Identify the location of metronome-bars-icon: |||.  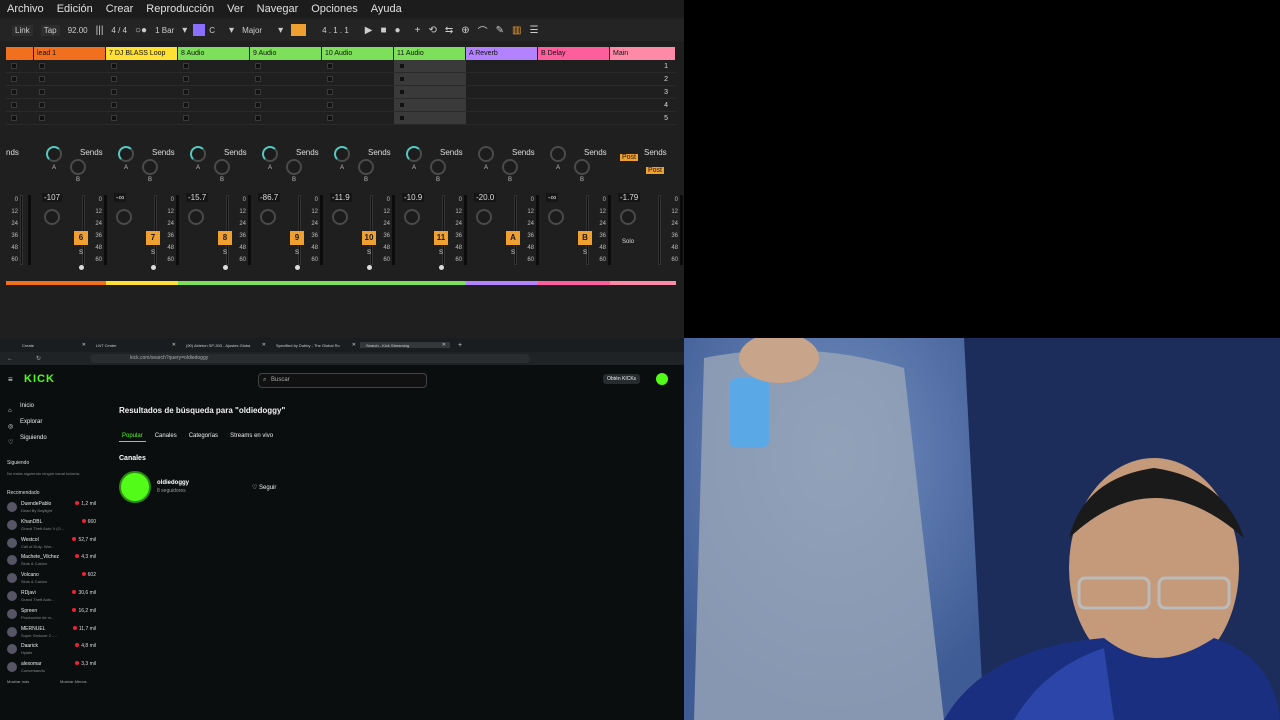
(100, 30).